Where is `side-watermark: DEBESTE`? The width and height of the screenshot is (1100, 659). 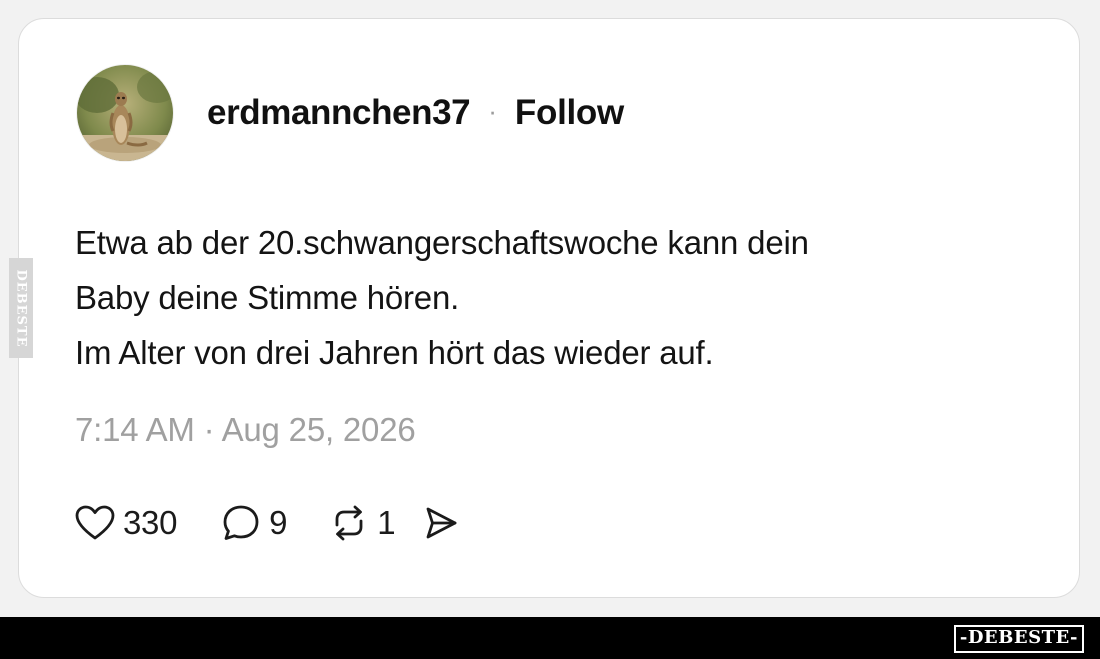 side-watermark: DEBESTE is located at coordinates (21, 308).